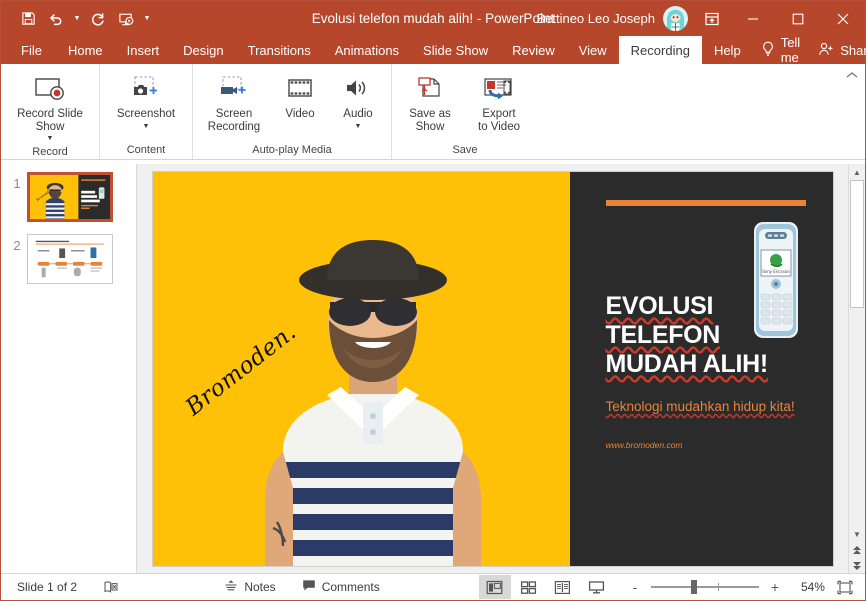 The height and width of the screenshot is (601, 866). I want to click on share-label: Share, so click(853, 50).